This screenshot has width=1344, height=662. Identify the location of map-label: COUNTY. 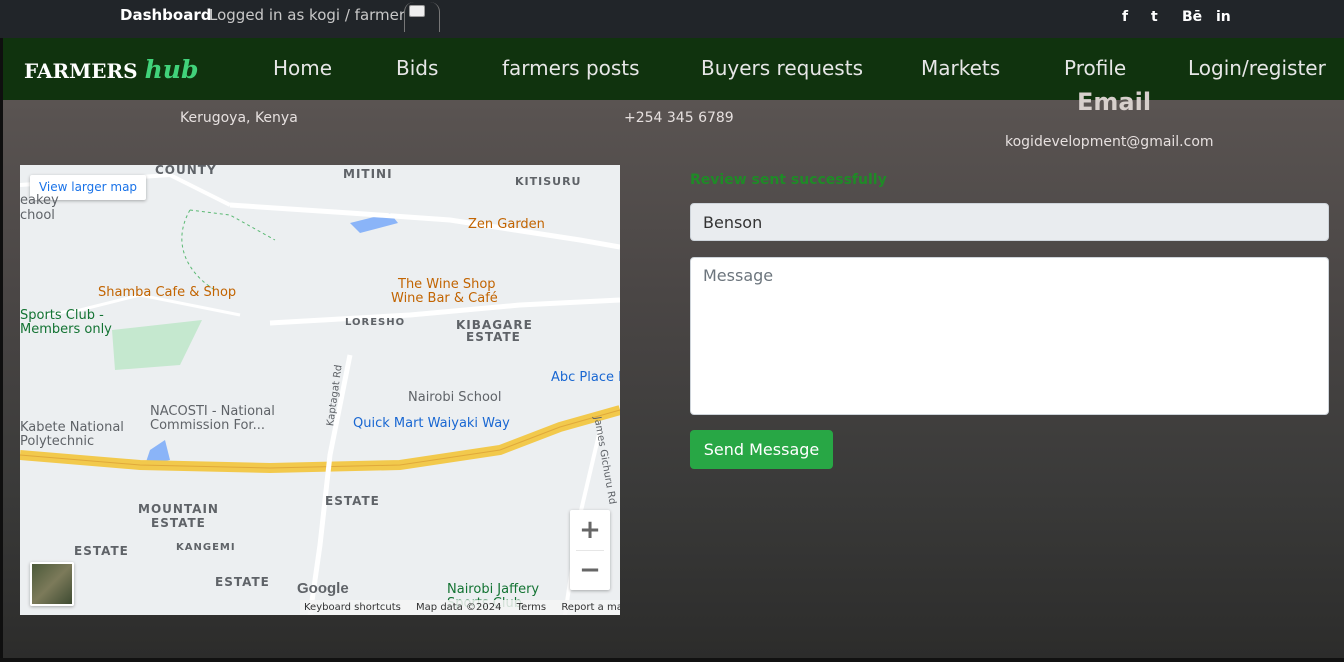
(186, 171).